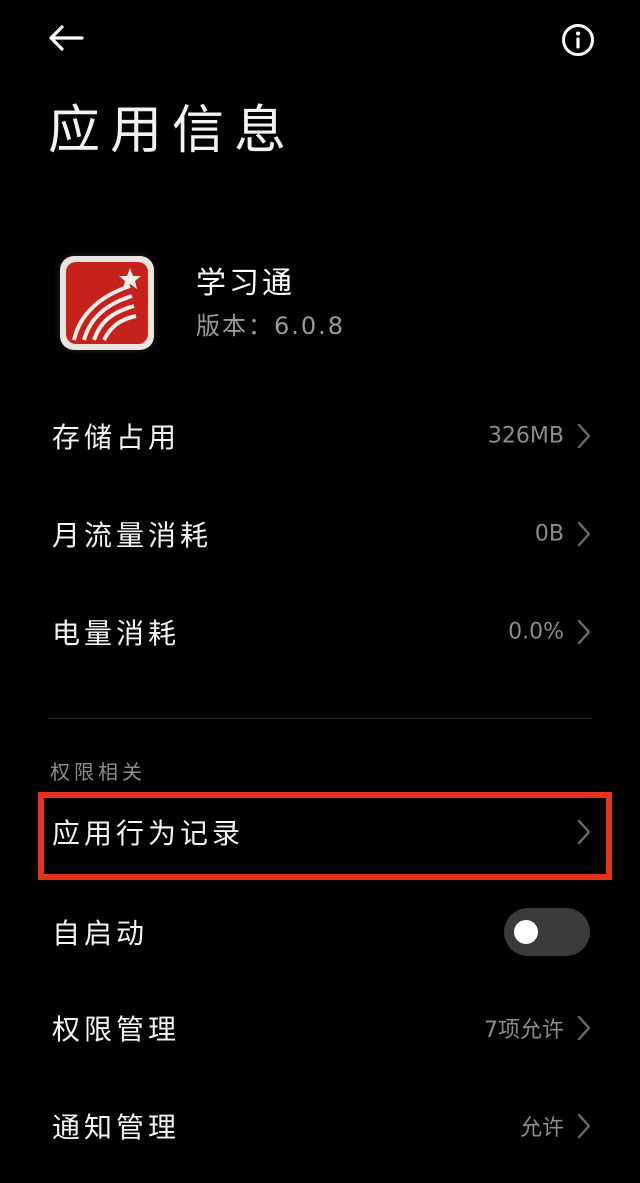 The image size is (640, 1183). I want to click on row-label: 权限管理, so click(116, 1029).